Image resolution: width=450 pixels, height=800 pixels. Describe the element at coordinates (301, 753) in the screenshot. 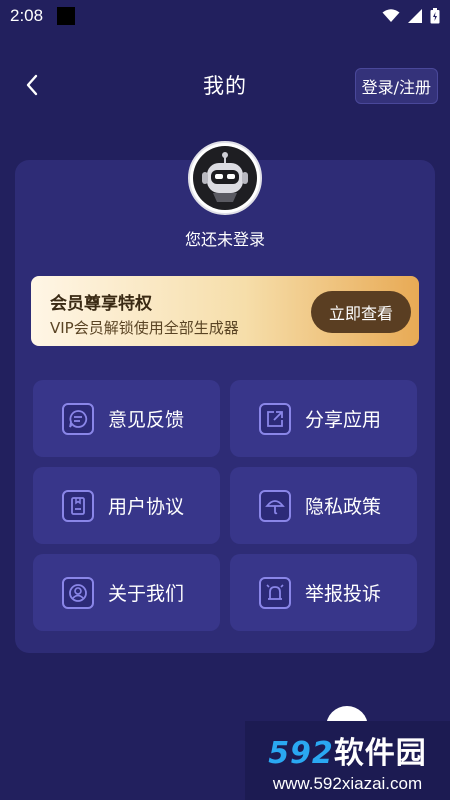

I see `watermark-brand-number: 592` at that location.